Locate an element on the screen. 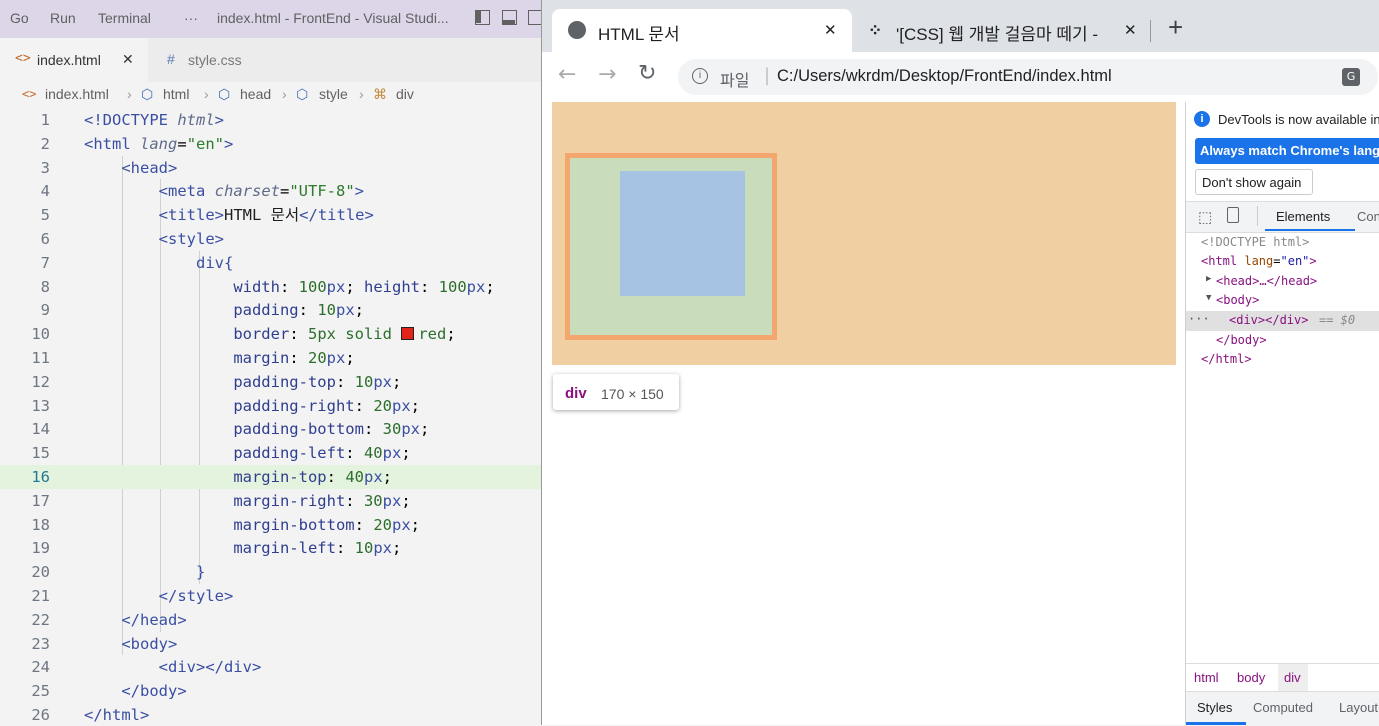  code-text: padding: 10px; is located at coordinates (298, 310).